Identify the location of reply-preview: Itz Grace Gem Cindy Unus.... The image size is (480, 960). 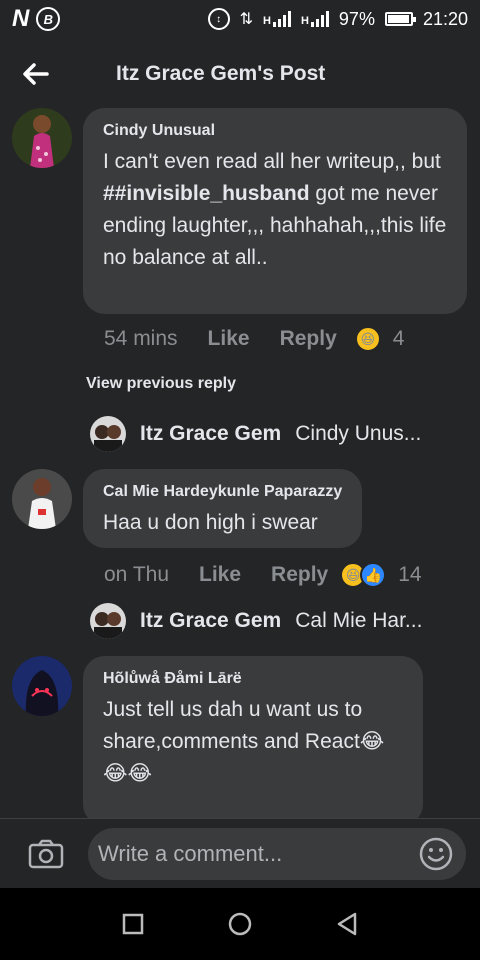
(255, 434).